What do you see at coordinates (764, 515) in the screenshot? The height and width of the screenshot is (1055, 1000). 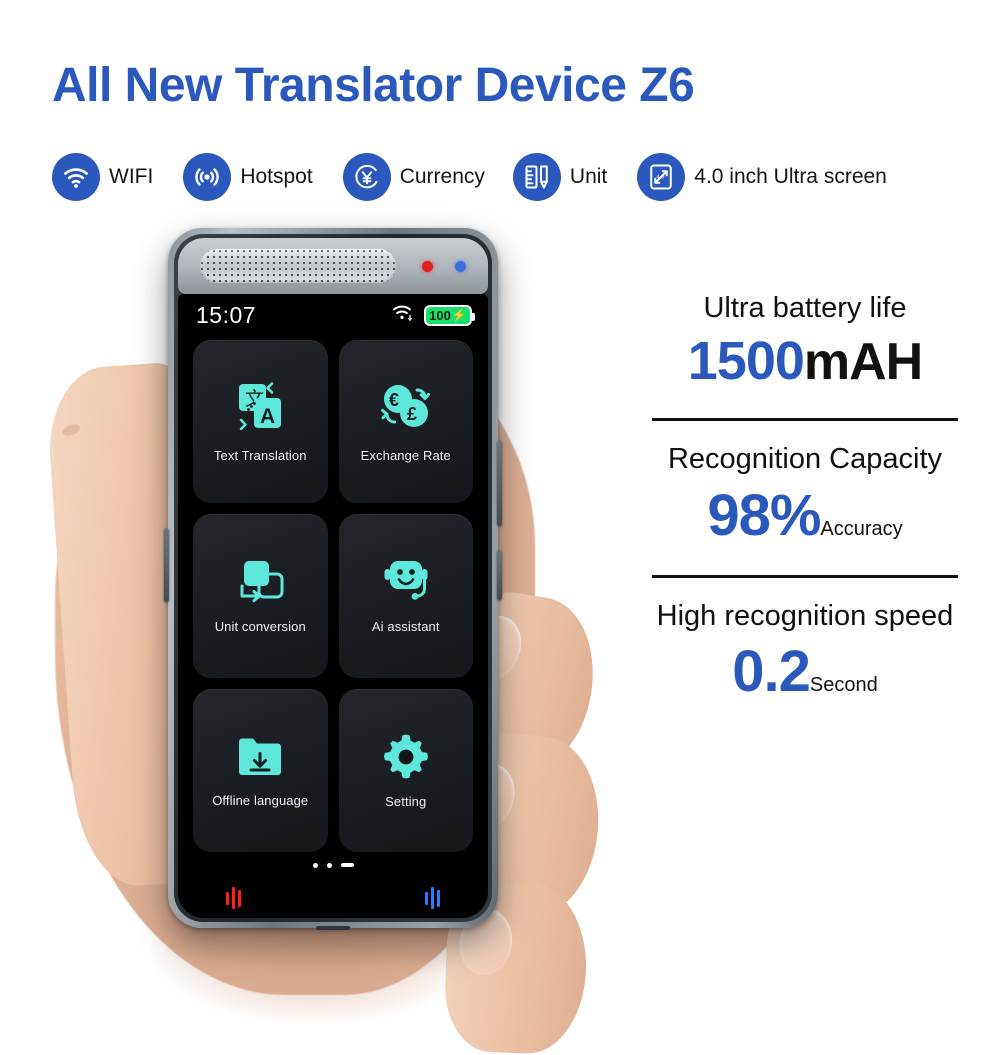 I see `spec-number: 98%` at bounding box center [764, 515].